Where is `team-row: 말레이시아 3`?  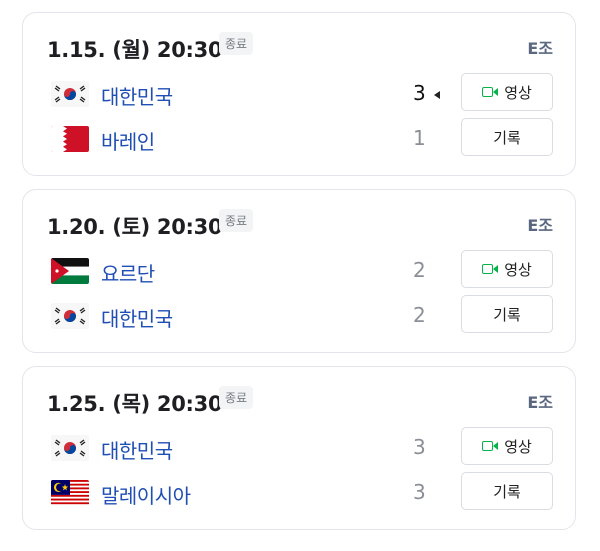
team-row: 말레이시아 3 is located at coordinates (241, 493).